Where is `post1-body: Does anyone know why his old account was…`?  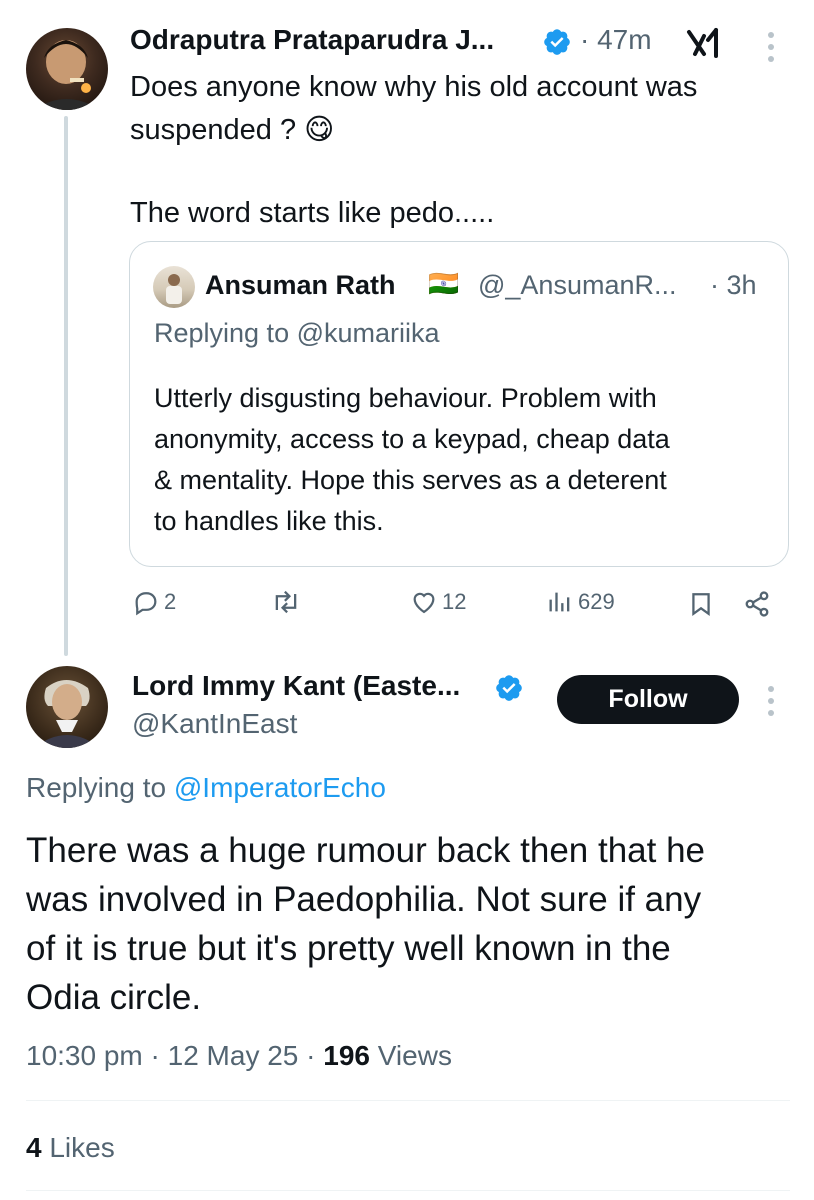
post1-body: Does anyone know why his old account was… is located at coordinates (460, 150).